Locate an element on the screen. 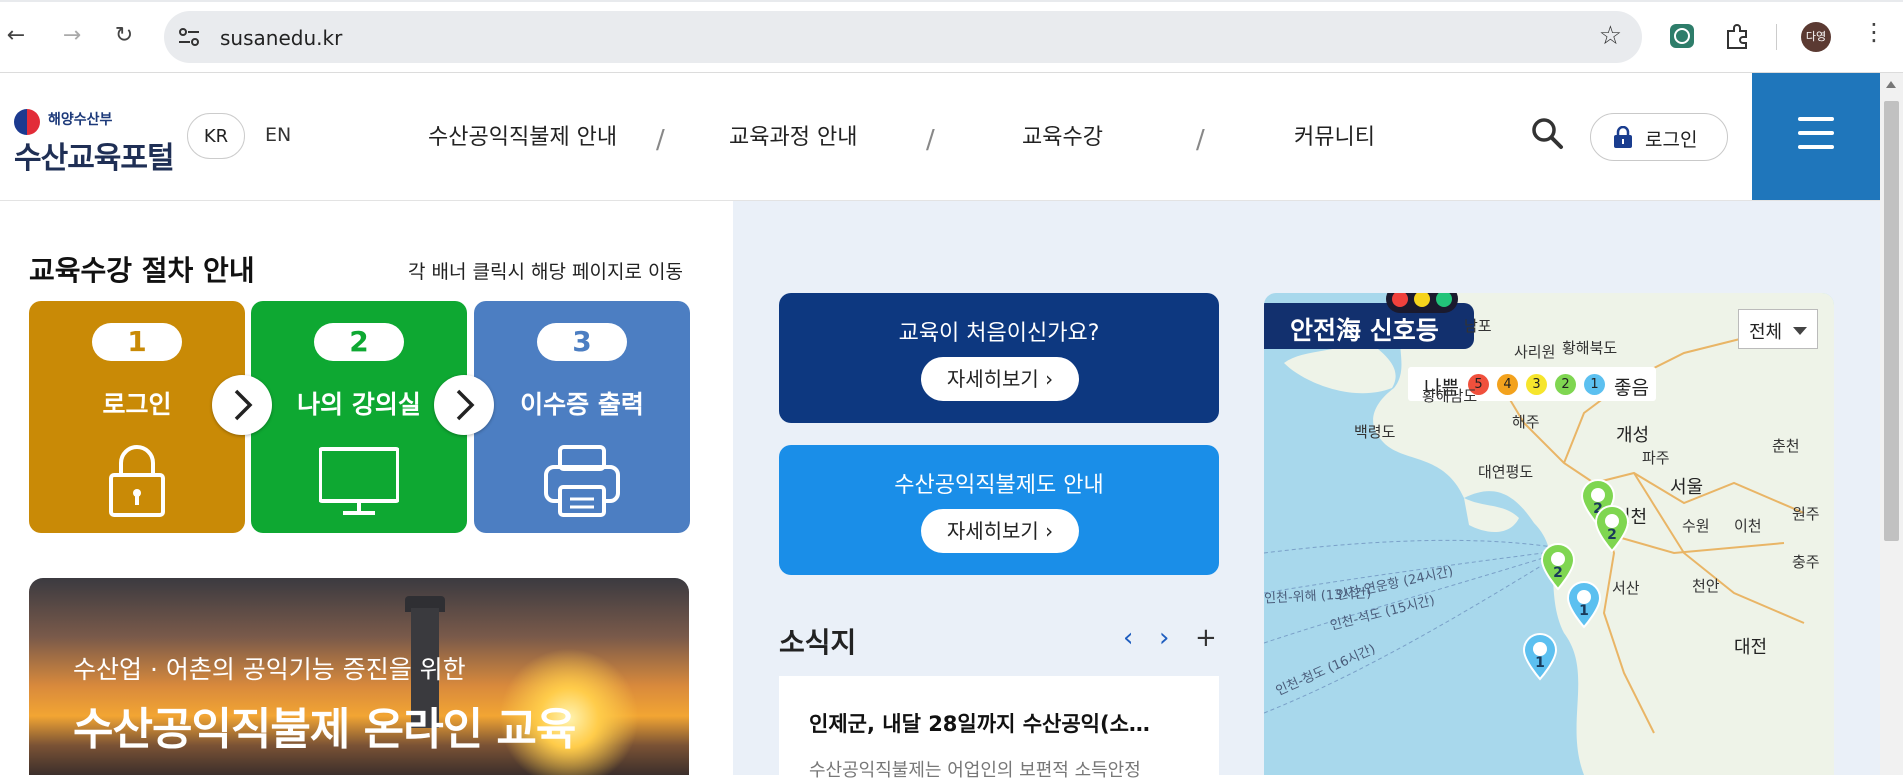 Image resolution: width=1903 pixels, height=782 pixels. map-place-label: 백령도 is located at coordinates (1375, 432).